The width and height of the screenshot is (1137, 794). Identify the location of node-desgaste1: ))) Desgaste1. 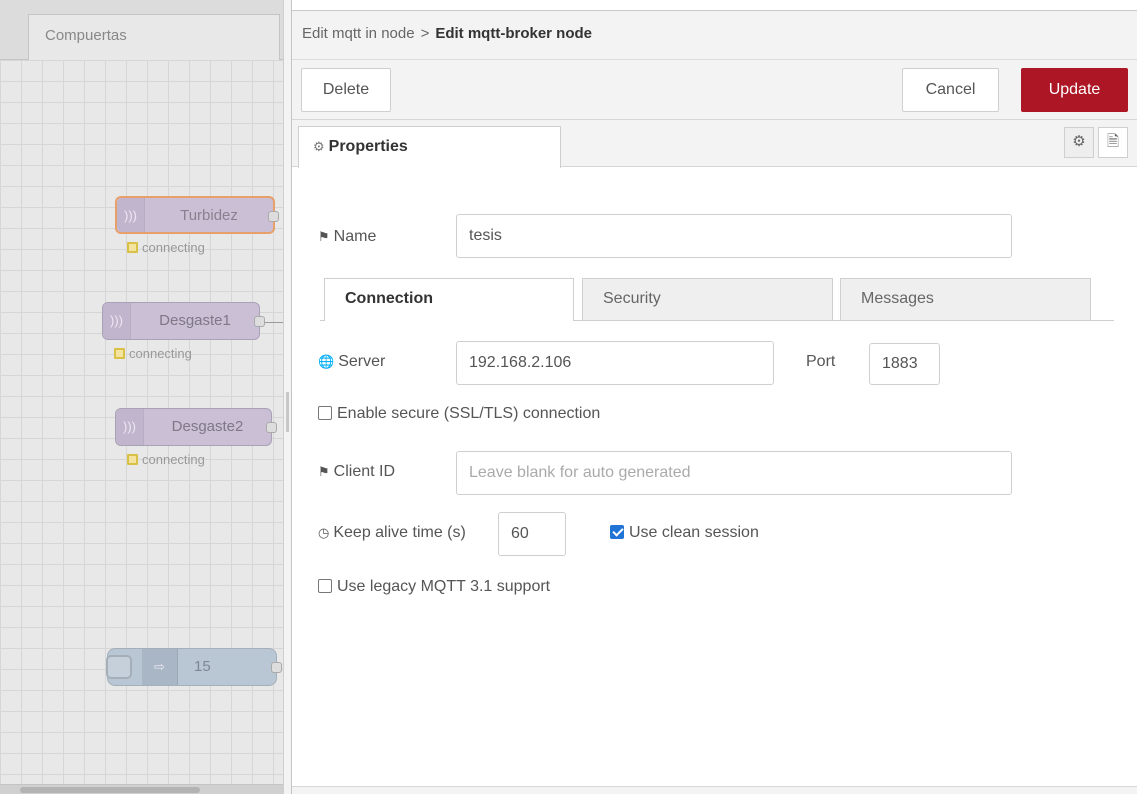
(183, 321).